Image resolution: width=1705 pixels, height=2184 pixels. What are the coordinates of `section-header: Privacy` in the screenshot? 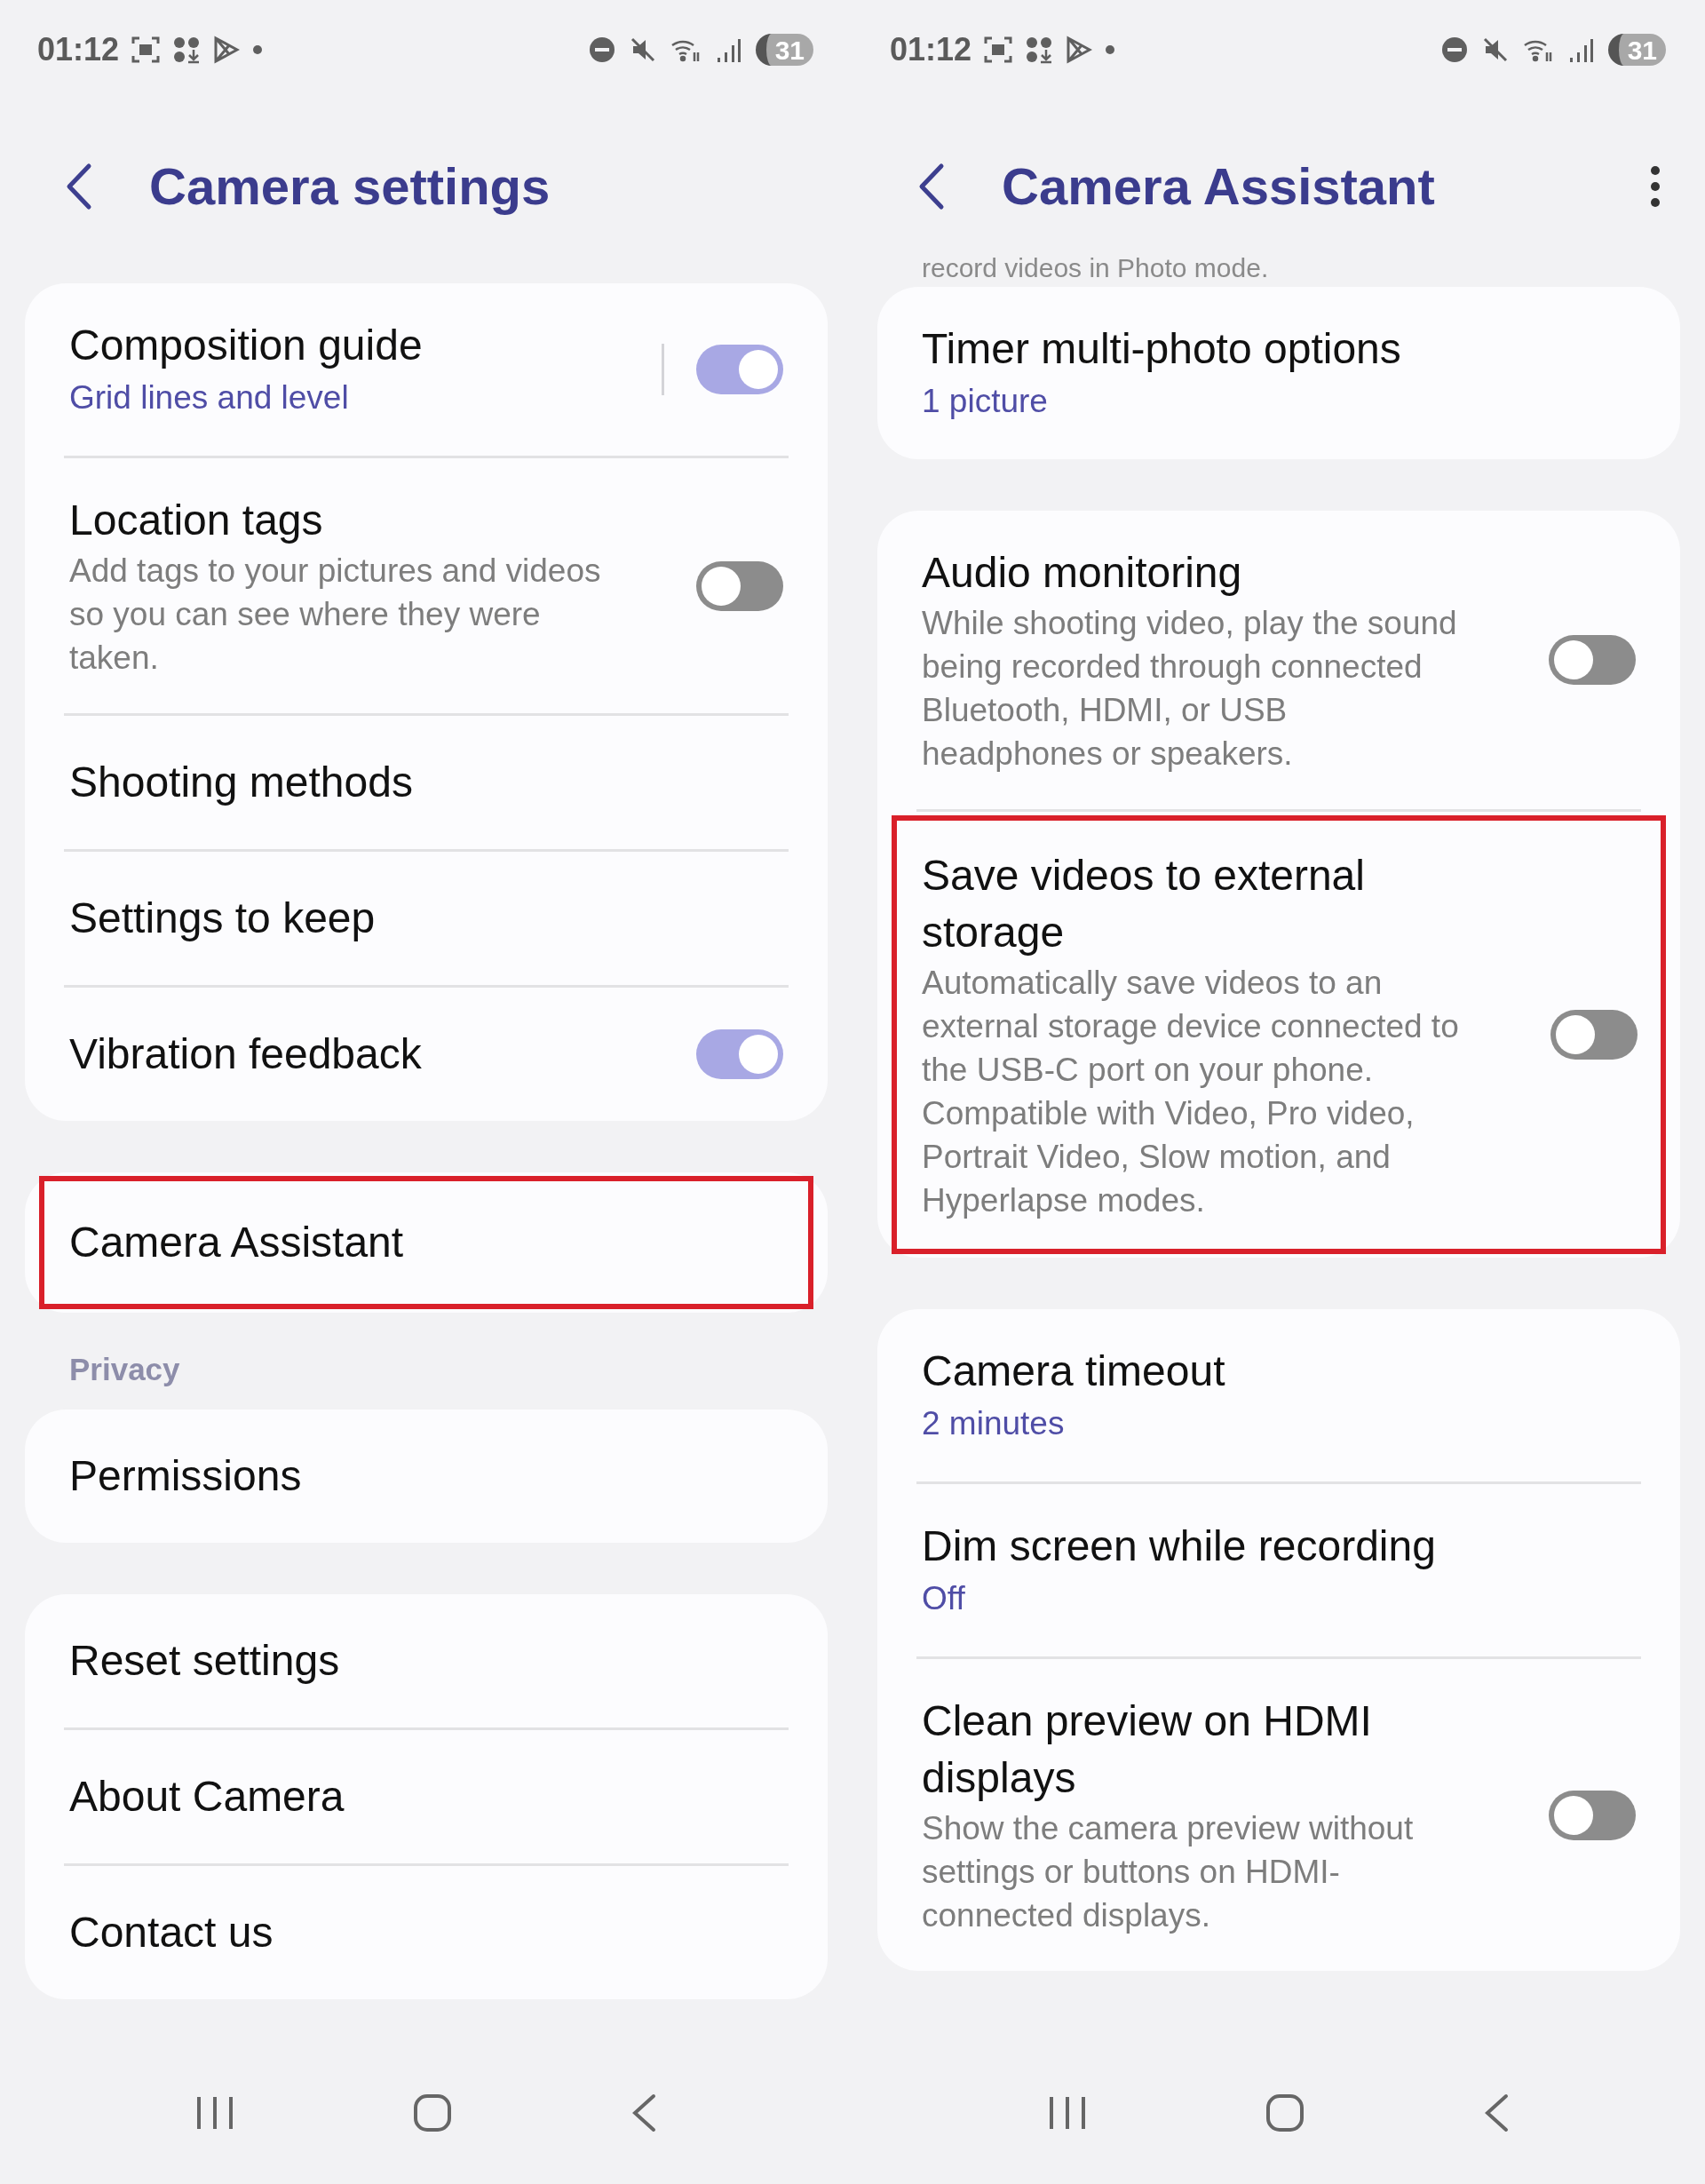 It's located at (125, 1369).